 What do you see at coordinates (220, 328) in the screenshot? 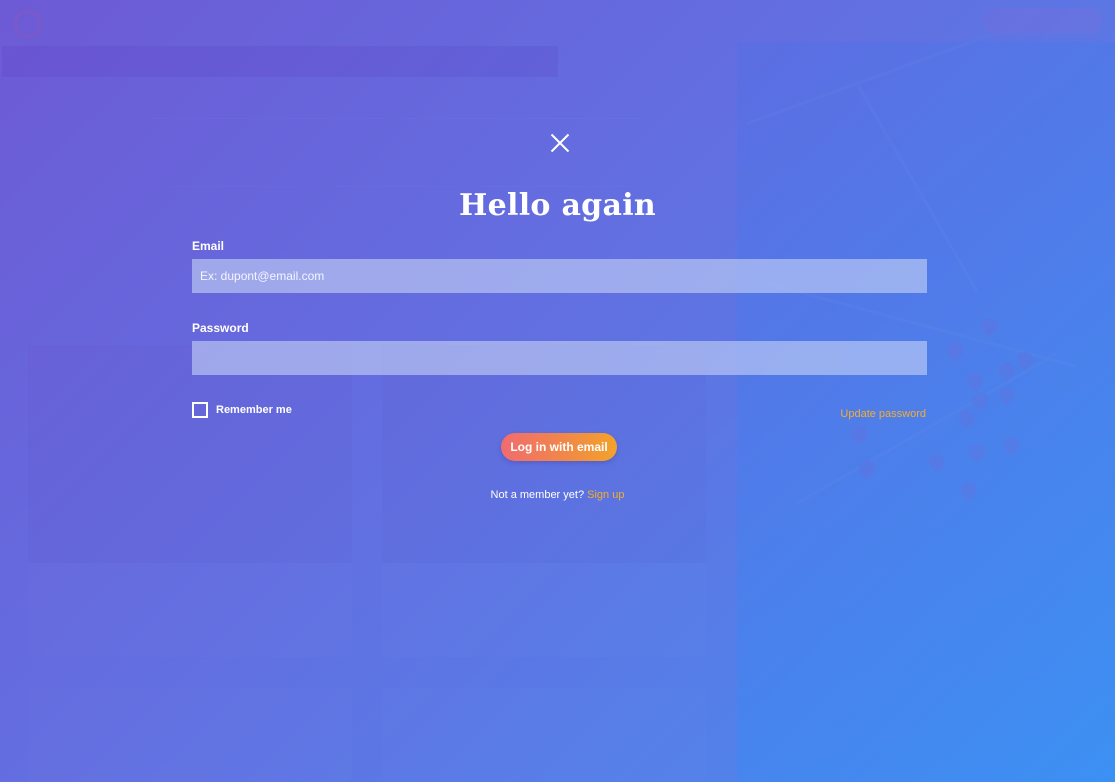
I see `password-label: Password` at bounding box center [220, 328].